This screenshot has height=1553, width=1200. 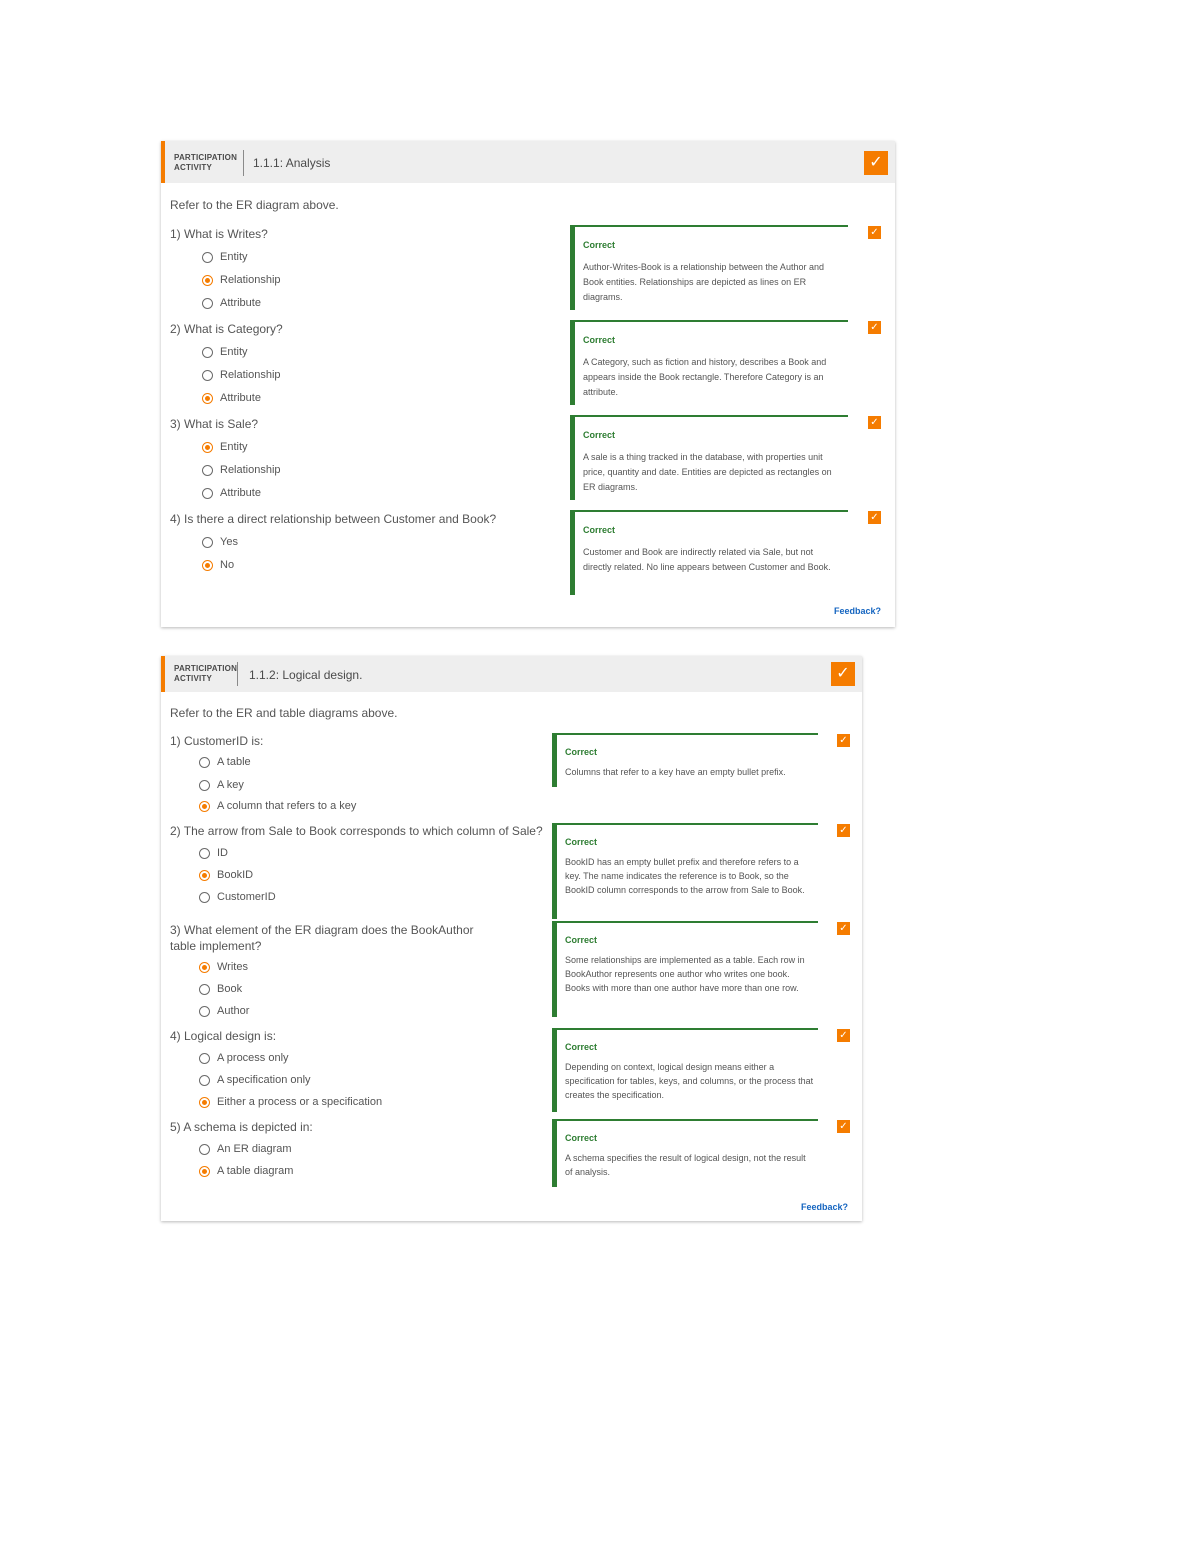 What do you see at coordinates (213, 853) in the screenshot?
I see `option-id: ID` at bounding box center [213, 853].